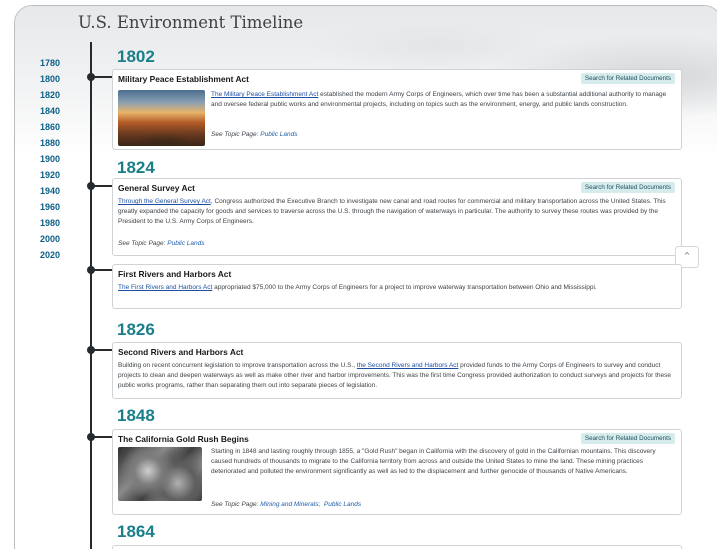 This screenshot has width=717, height=549. What do you see at coordinates (164, 201) in the screenshot?
I see `event-link: Through the General Survey Act` at bounding box center [164, 201].